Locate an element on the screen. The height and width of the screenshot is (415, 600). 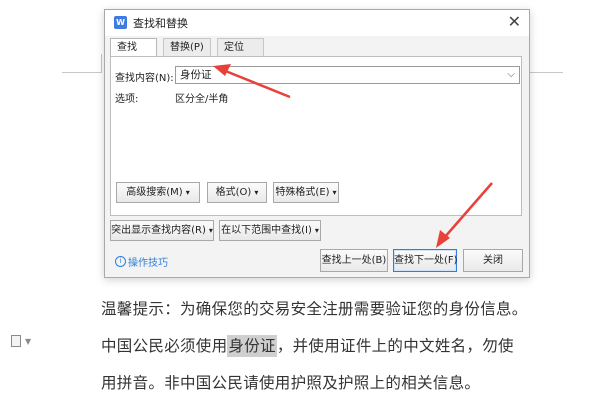
close-button: 关闭 is located at coordinates (493, 260).